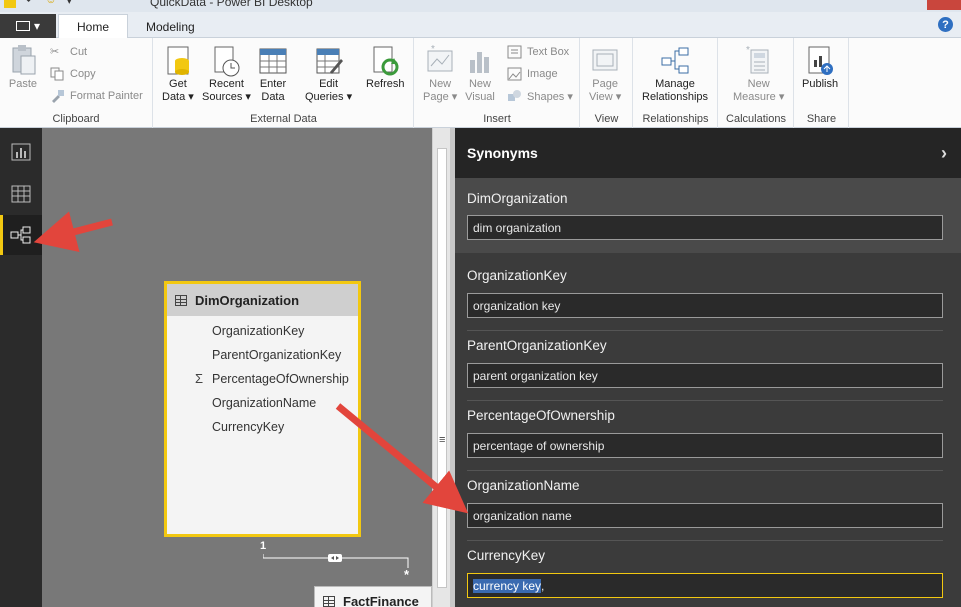  What do you see at coordinates (273, 84) in the screenshot?
I see `enter-data-label-1: Enter` at bounding box center [273, 84].